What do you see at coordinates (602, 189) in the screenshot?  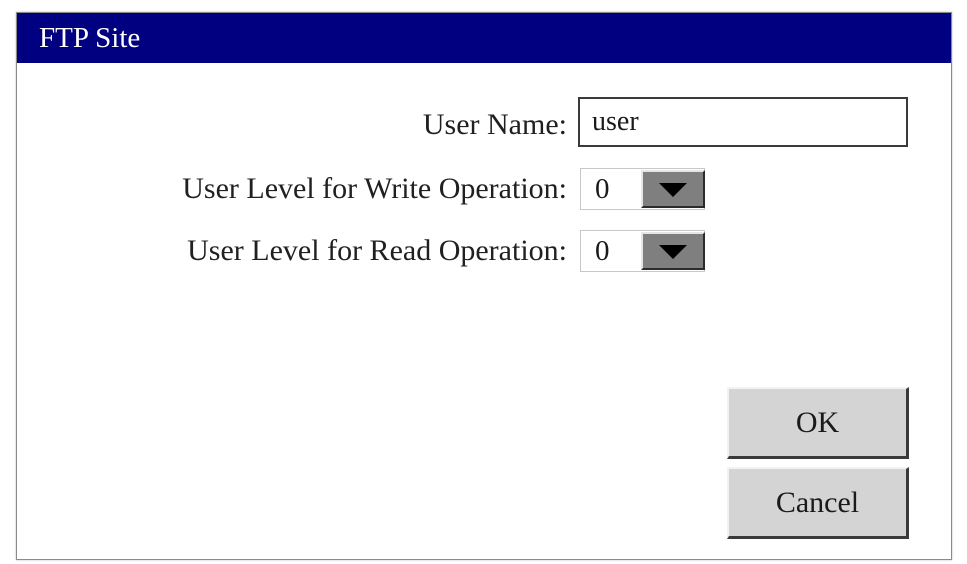 I see `write-level-value: 0` at bounding box center [602, 189].